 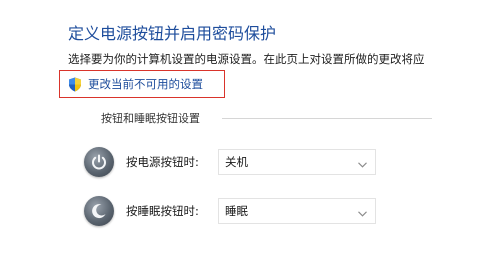 What do you see at coordinates (99, 162) in the screenshot?
I see `power-icon` at bounding box center [99, 162].